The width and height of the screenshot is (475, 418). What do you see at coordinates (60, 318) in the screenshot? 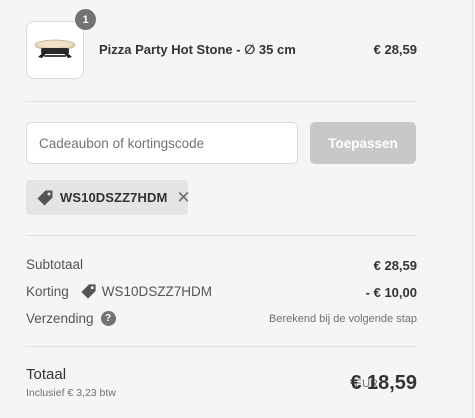
I see `shipping-label: Verzending` at bounding box center [60, 318].